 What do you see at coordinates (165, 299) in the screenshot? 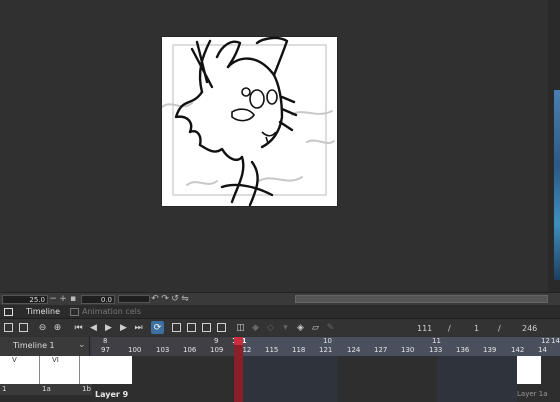
I see `rotate-right-icon: ↷` at bounding box center [165, 299].